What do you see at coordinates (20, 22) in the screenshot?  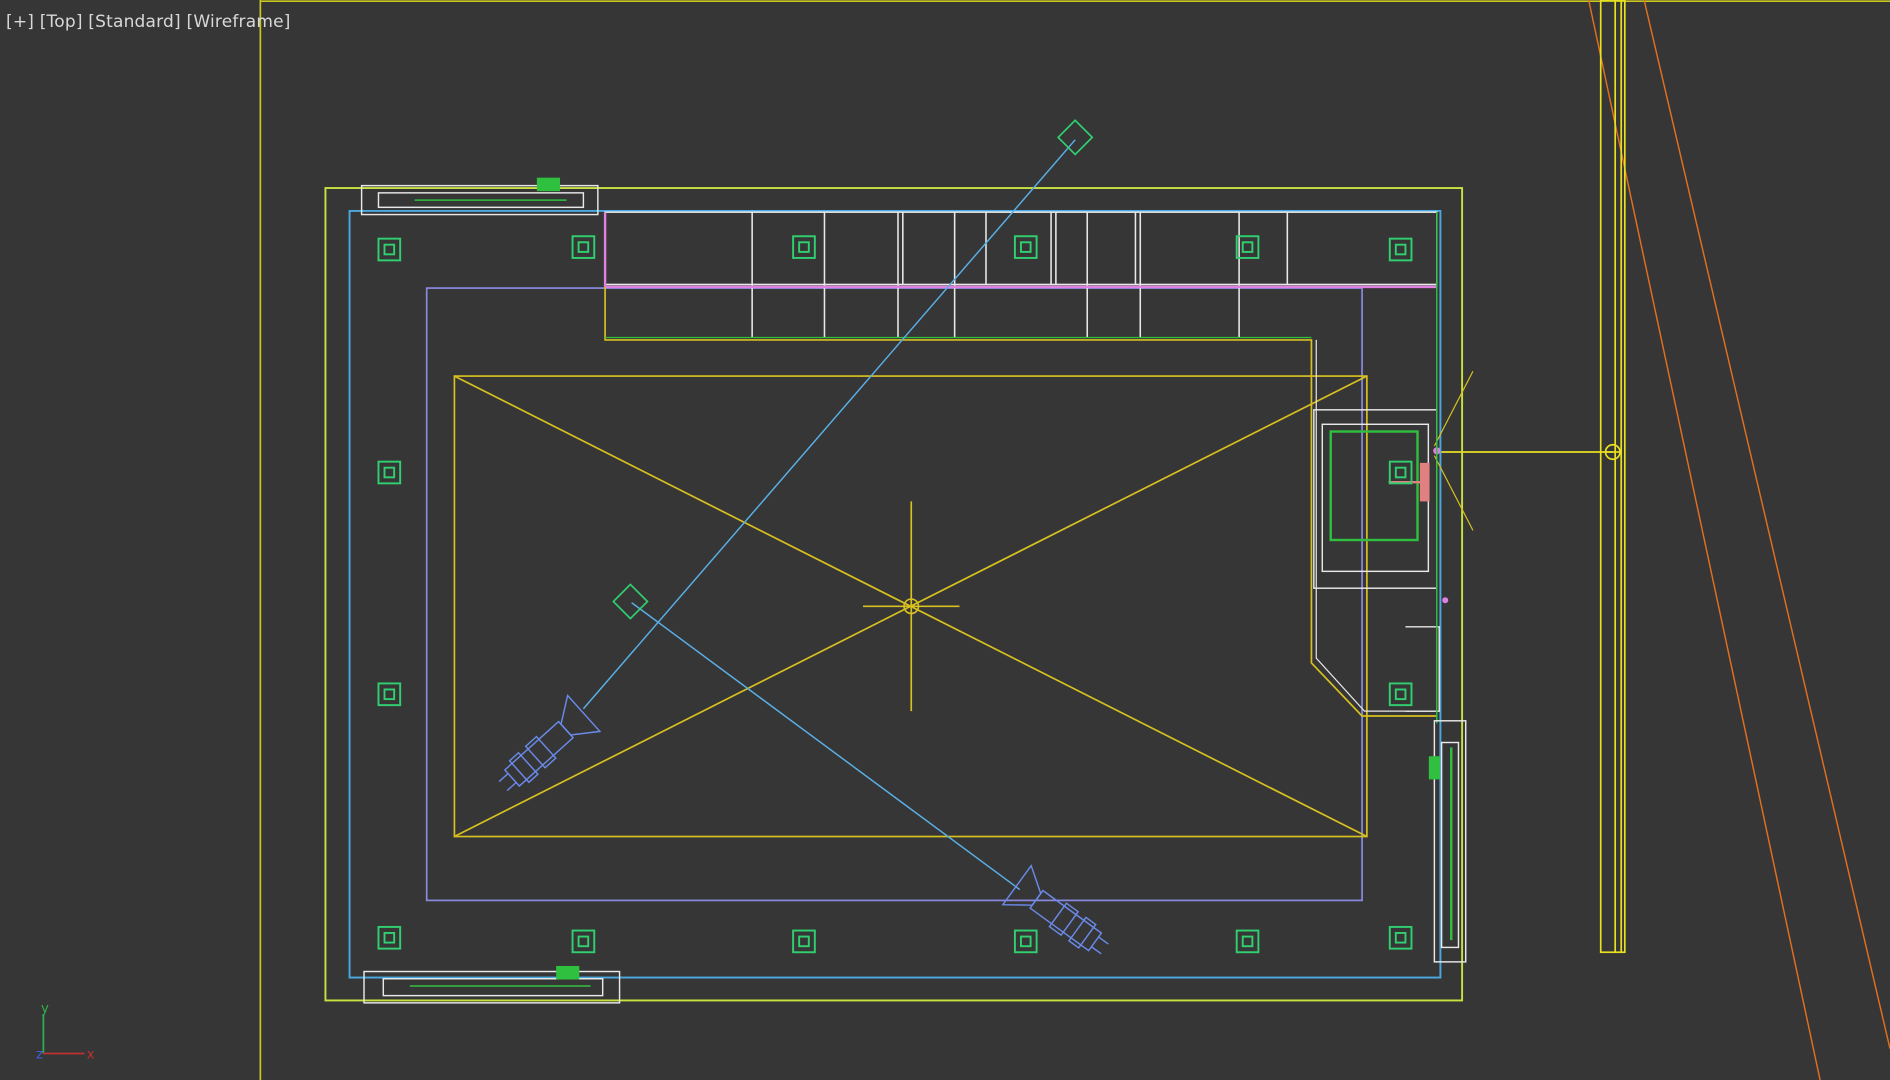 I see `viewport-plus-menu: [+]` at bounding box center [20, 22].